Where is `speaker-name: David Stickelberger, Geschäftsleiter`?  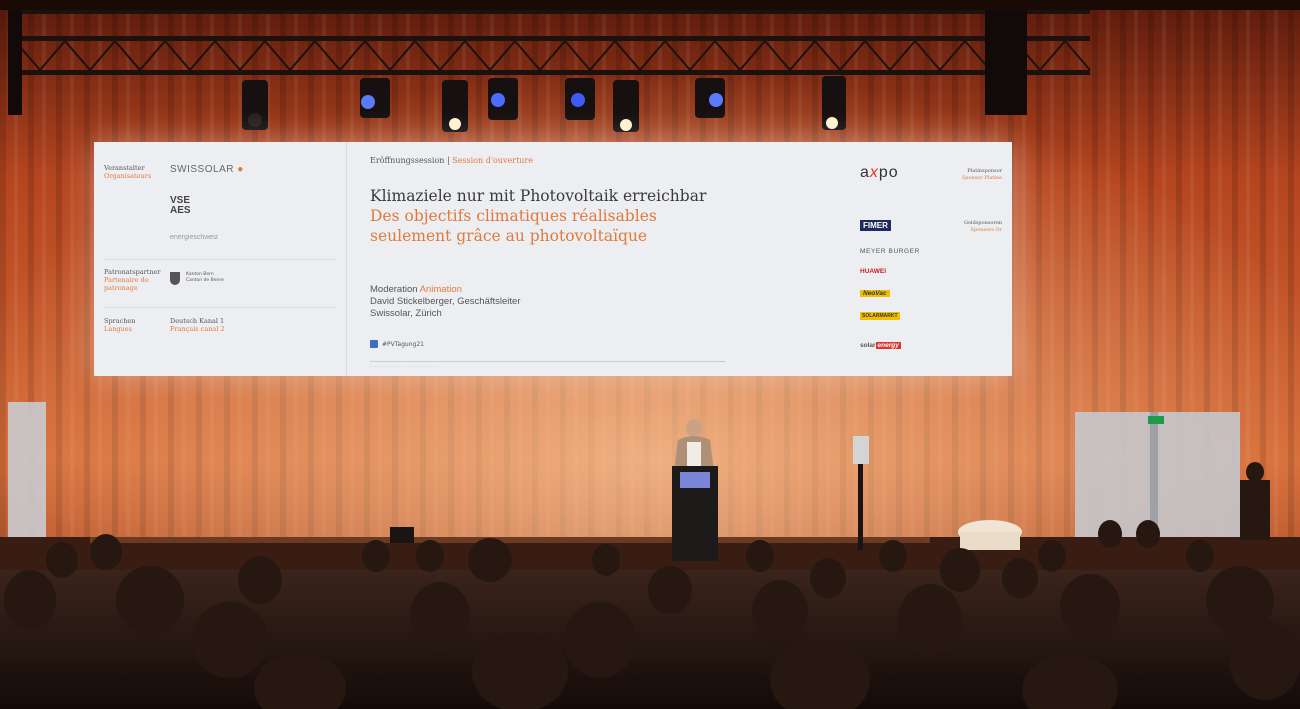 speaker-name: David Stickelberger, Geschäftsleiter is located at coordinates (445, 301).